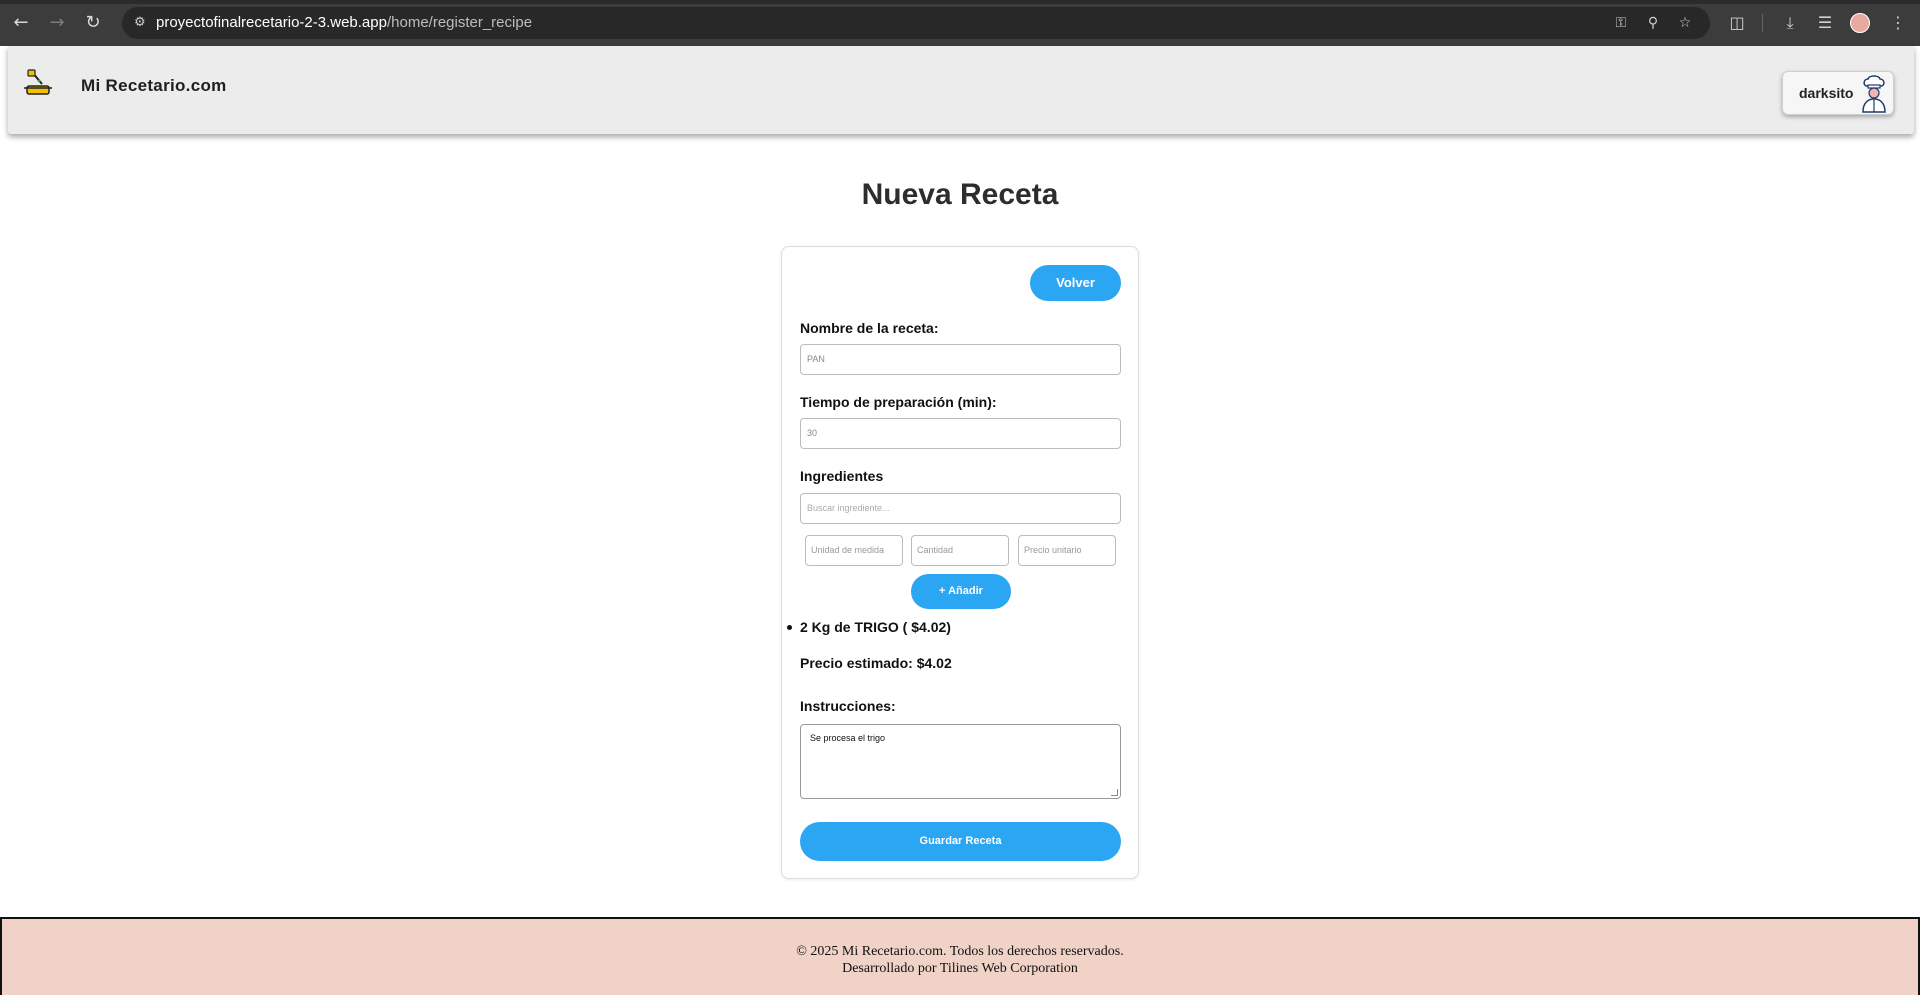 This screenshot has width=1920, height=995. Describe the element at coordinates (1067, 550) in the screenshot. I see `unit-price-input: Precio unitario` at that location.